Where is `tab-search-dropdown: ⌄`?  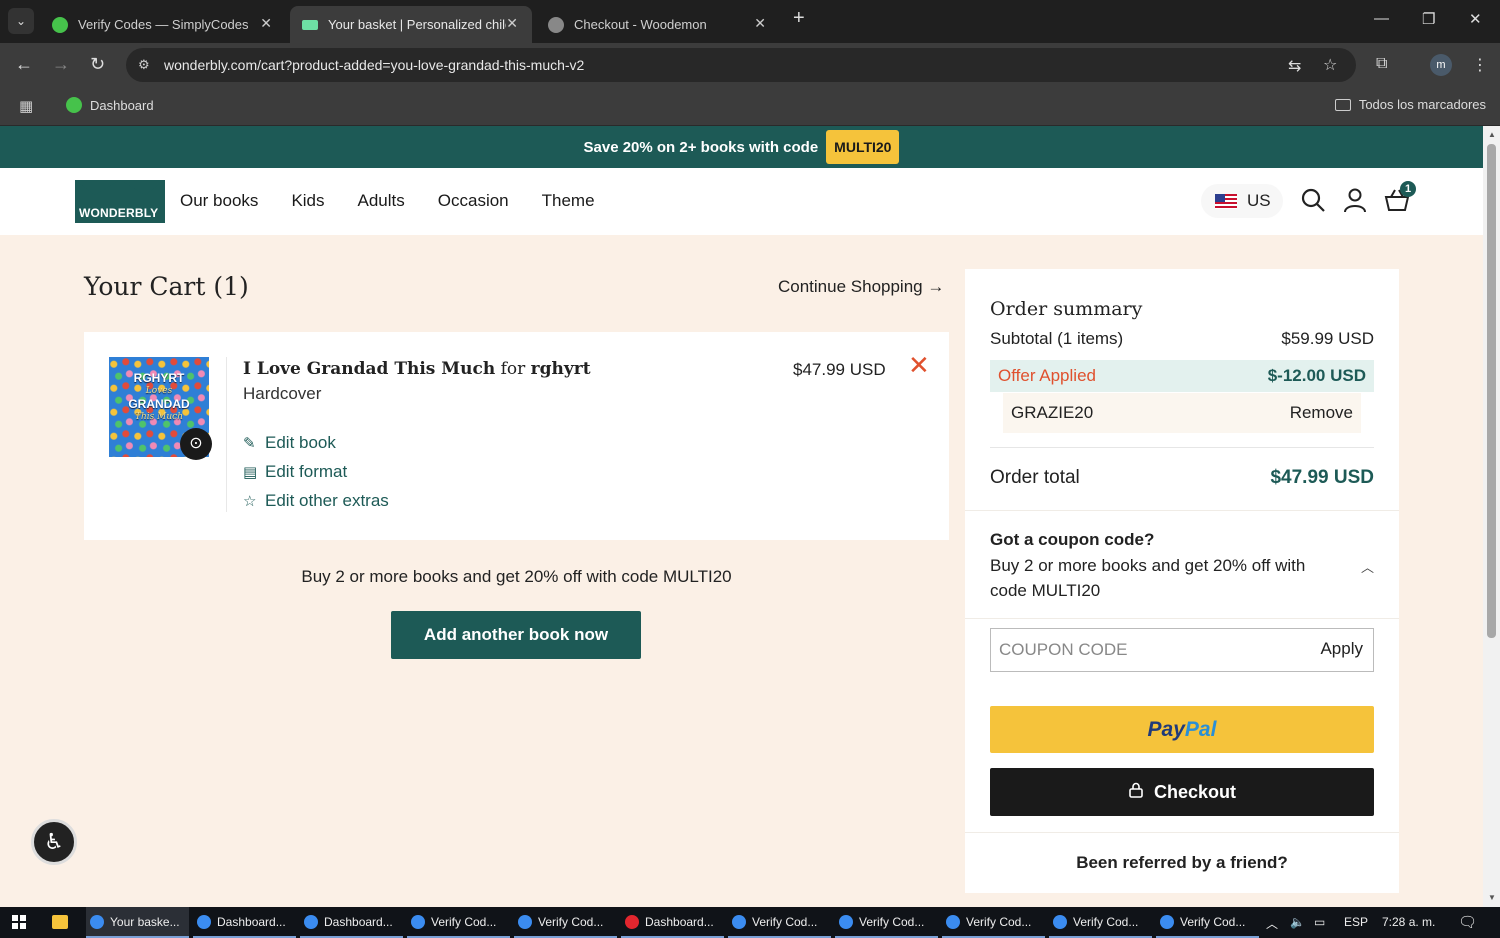
tab-search-dropdown: ⌄ is located at coordinates (21, 21).